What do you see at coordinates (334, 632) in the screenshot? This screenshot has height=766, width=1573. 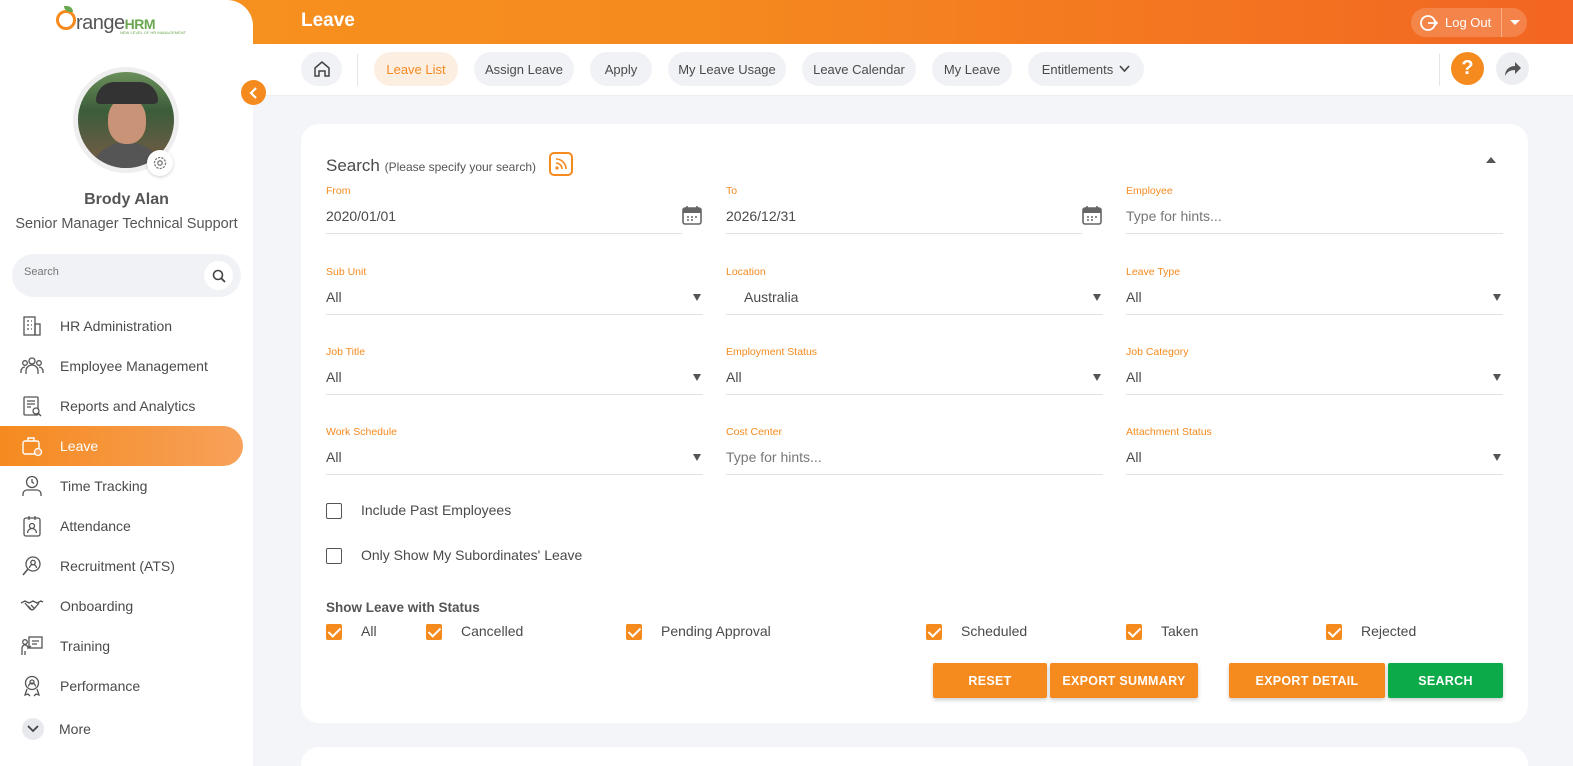 I see `status-all-checkbox` at bounding box center [334, 632].